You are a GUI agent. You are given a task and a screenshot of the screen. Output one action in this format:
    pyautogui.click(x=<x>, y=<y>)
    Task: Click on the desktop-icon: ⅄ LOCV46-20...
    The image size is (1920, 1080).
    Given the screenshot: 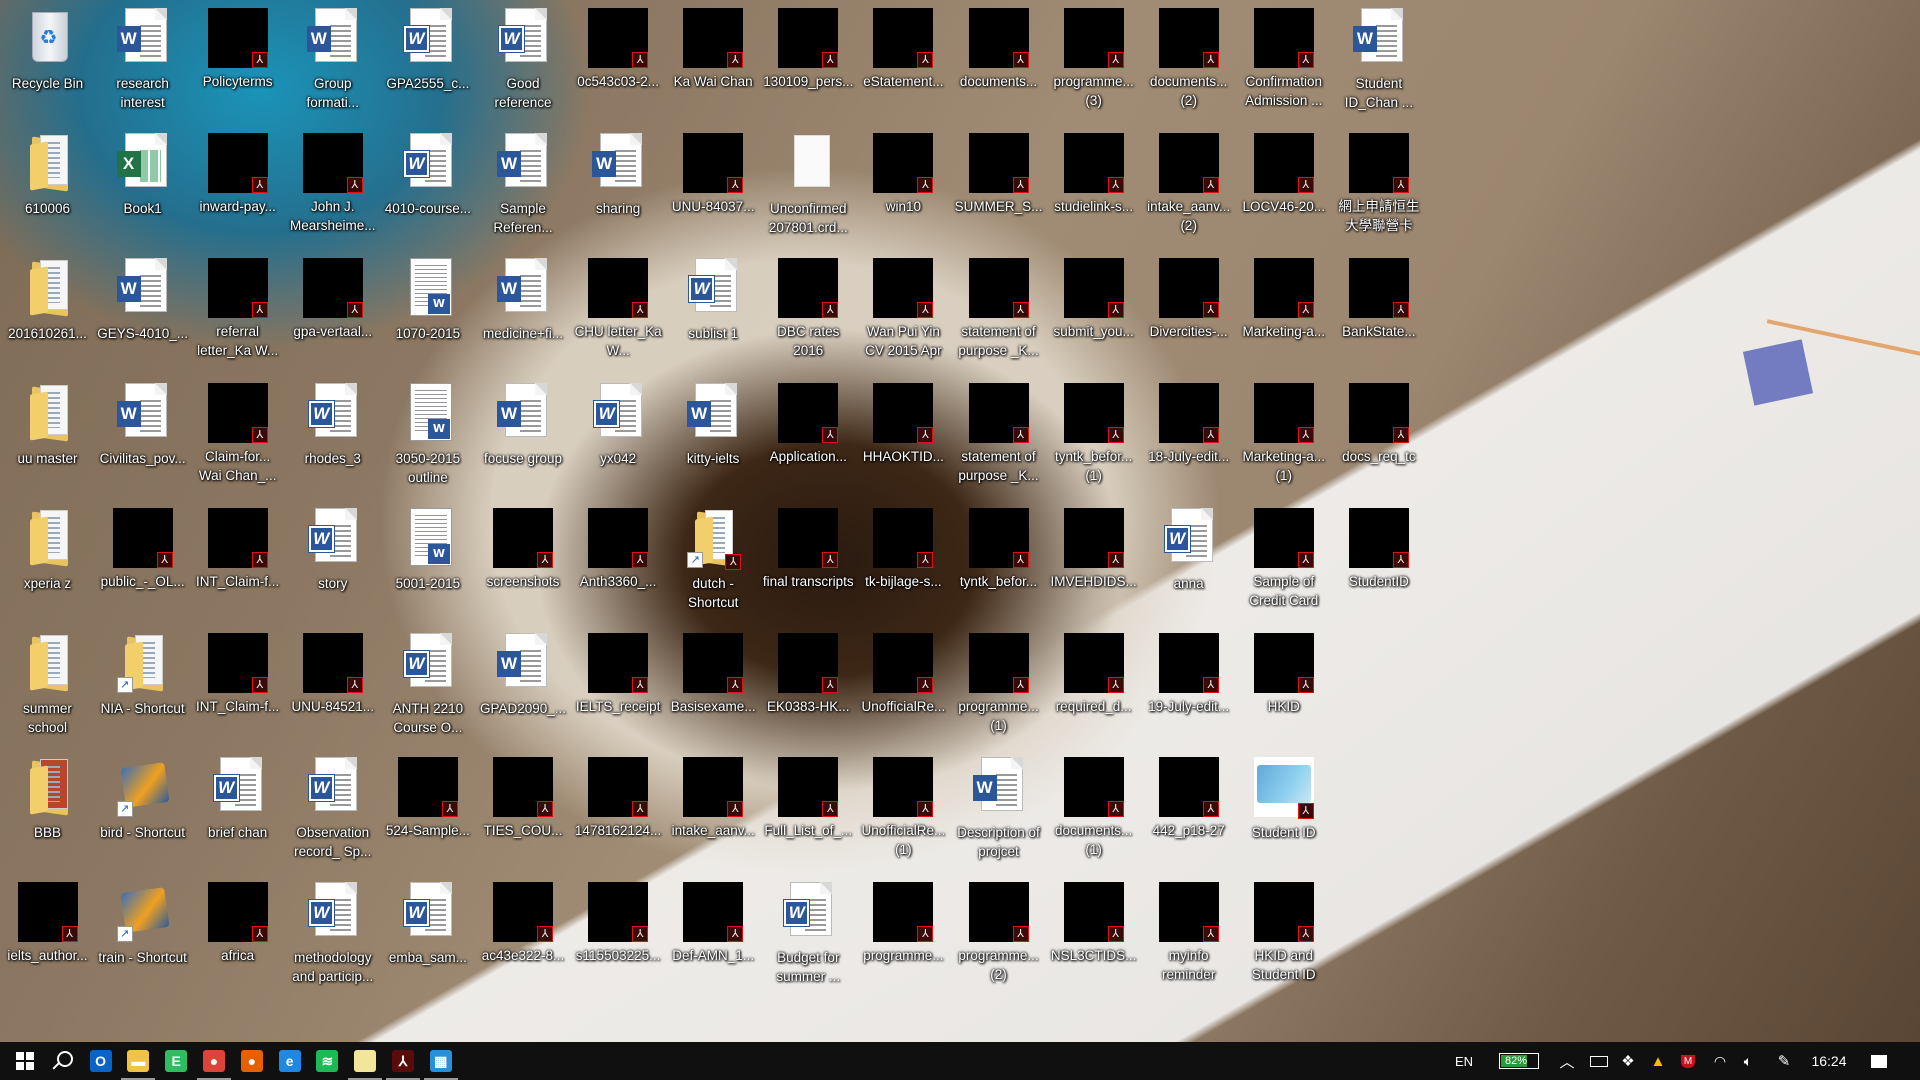 What is the action you would take?
    pyautogui.click(x=1283, y=171)
    